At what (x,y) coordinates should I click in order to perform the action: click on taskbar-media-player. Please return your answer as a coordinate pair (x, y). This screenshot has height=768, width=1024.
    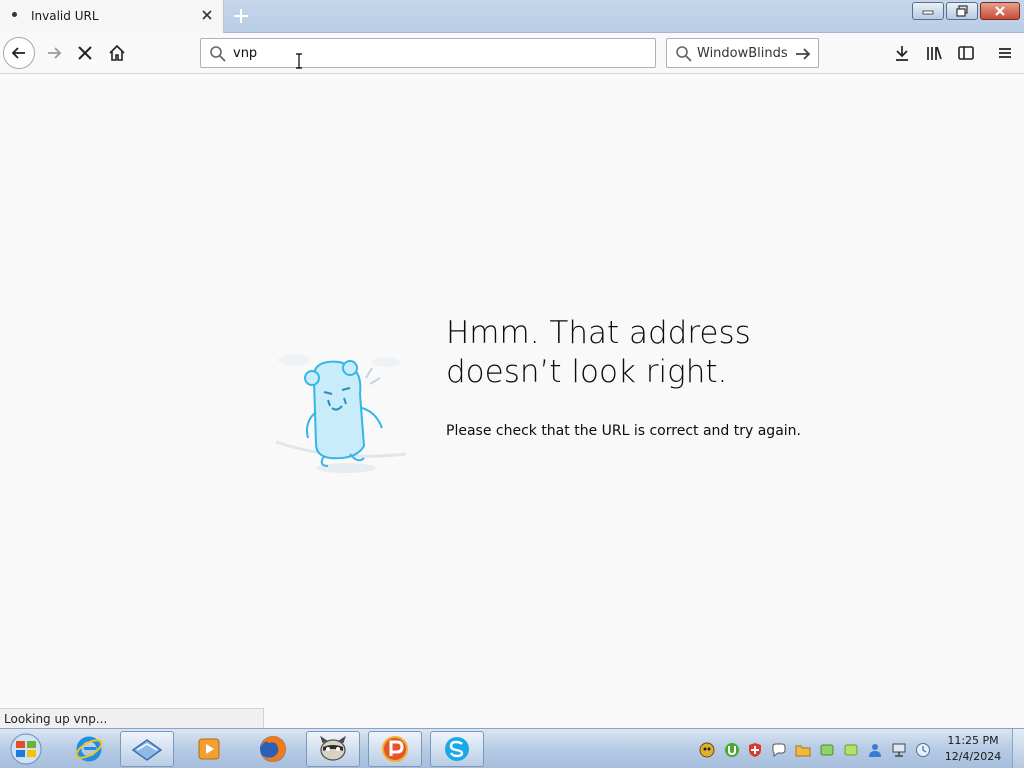
    Looking at the image, I should click on (209, 749).